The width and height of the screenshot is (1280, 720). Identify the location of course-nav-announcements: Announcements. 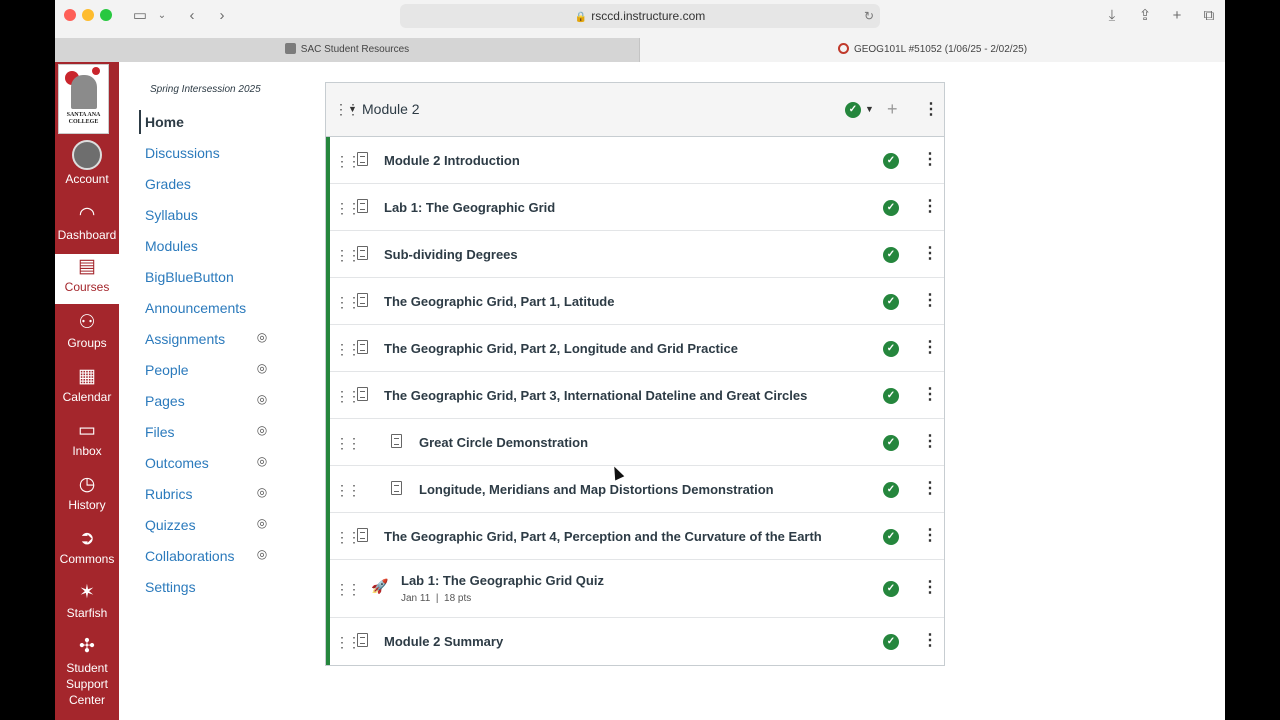
(214, 308).